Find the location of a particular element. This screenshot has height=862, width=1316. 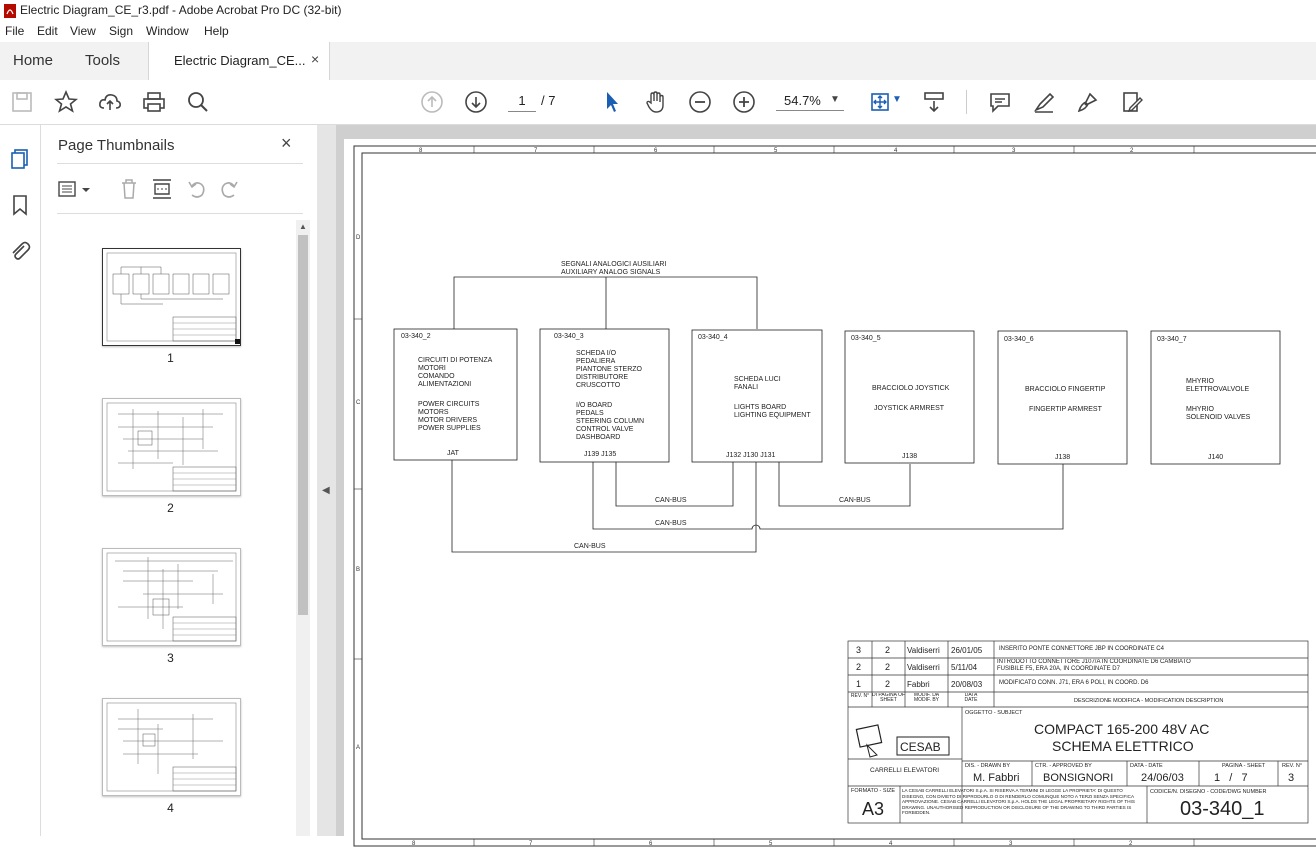

box-line: I/O BOARD is located at coordinates (594, 405).